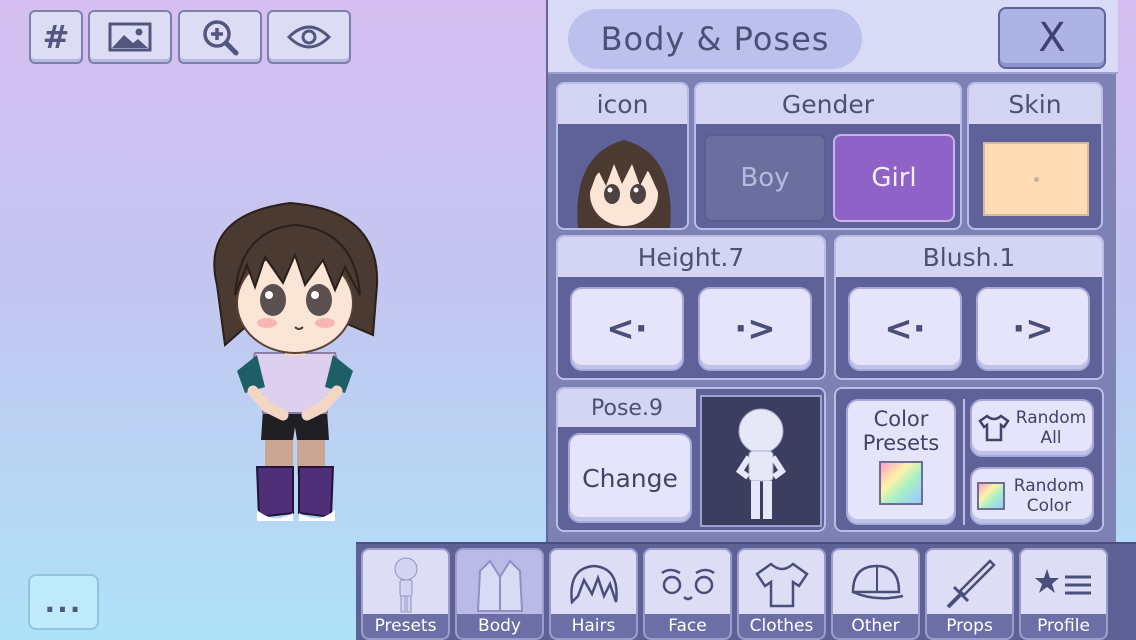 This screenshot has width=1136, height=640. I want to click on tab-face: Face, so click(687, 594).